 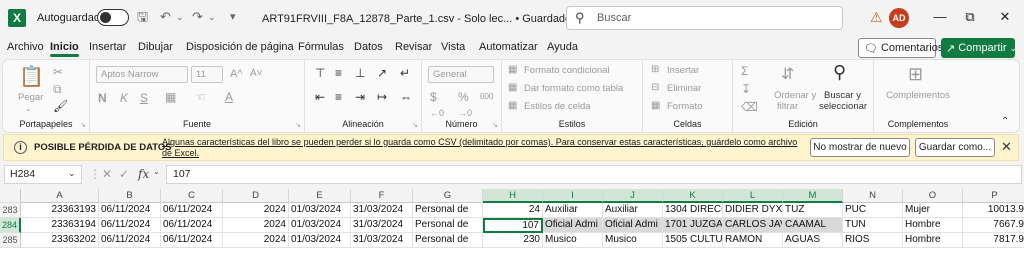 What do you see at coordinates (979, 48) in the screenshot?
I see `share-button: ↗ Compartir ⌄` at bounding box center [979, 48].